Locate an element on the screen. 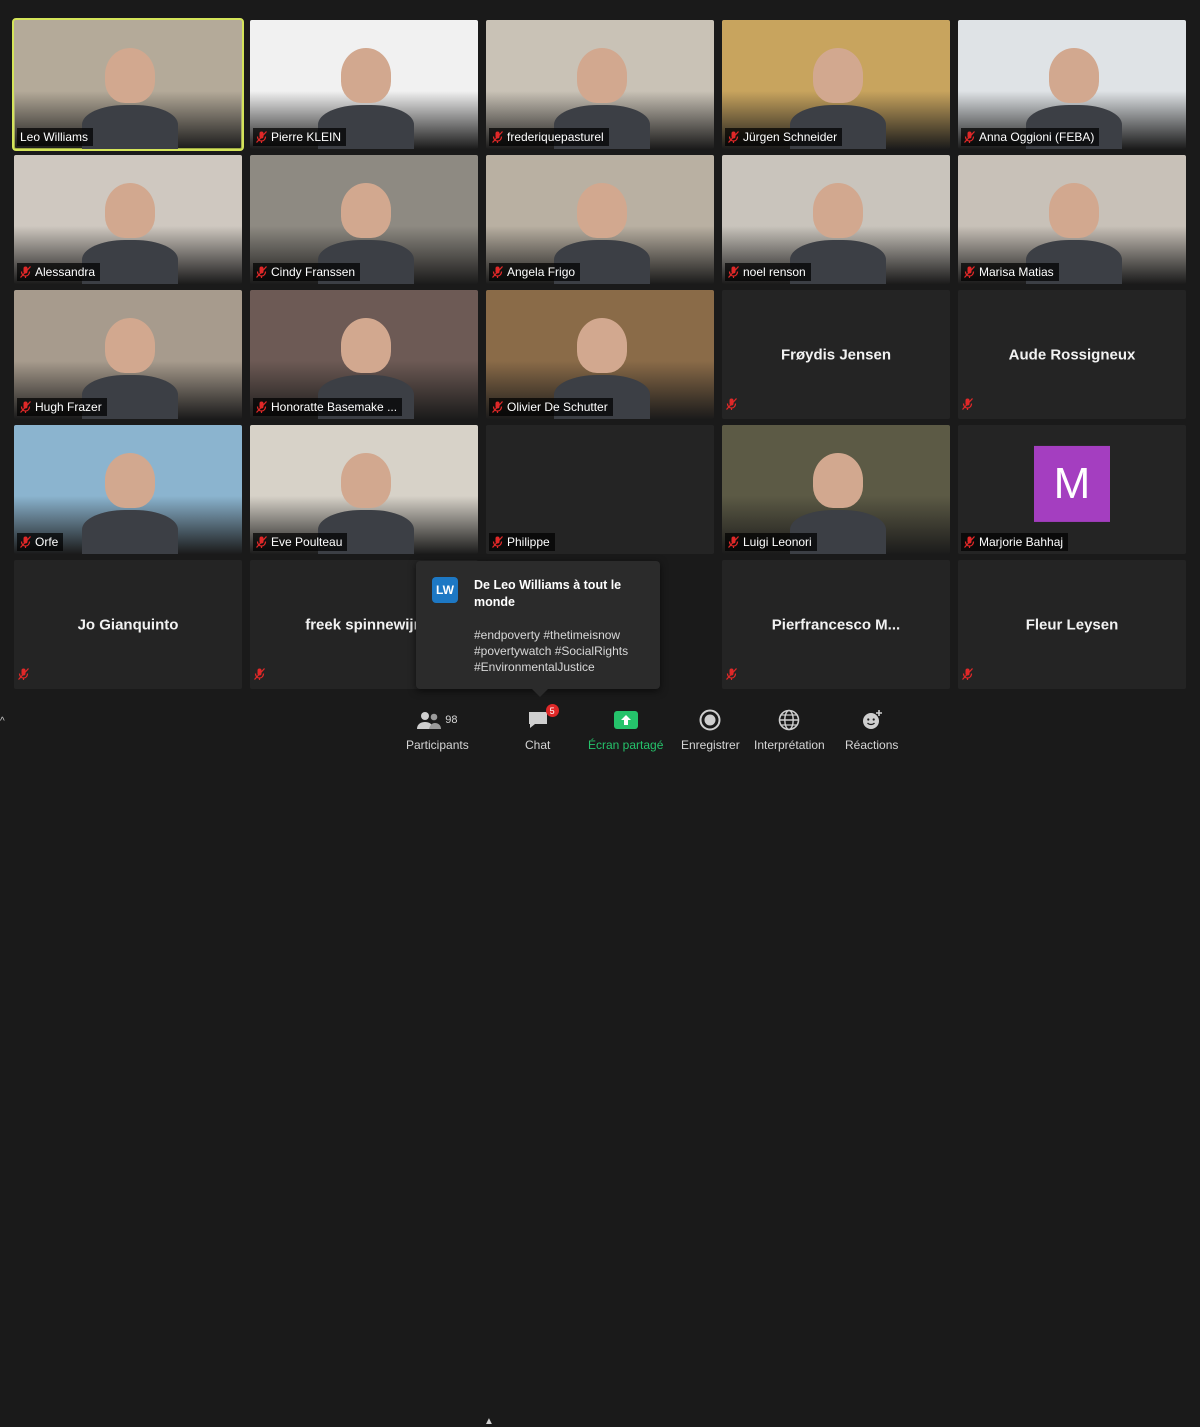 The height and width of the screenshot is (1427, 1200). reactions-label: Réactions is located at coordinates (872, 745).